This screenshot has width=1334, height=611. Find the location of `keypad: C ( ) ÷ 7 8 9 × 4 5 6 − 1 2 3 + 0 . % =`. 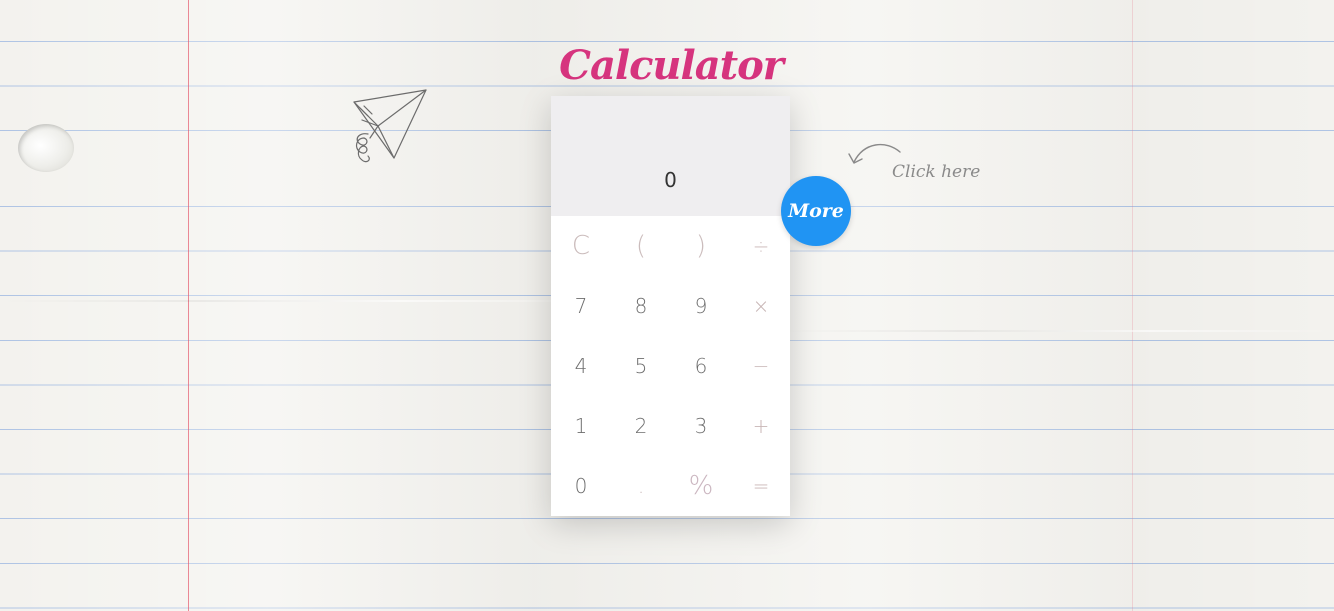

keypad: C ( ) ÷ 7 8 9 × 4 5 6 − 1 2 3 + 0 . % = is located at coordinates (670, 366).